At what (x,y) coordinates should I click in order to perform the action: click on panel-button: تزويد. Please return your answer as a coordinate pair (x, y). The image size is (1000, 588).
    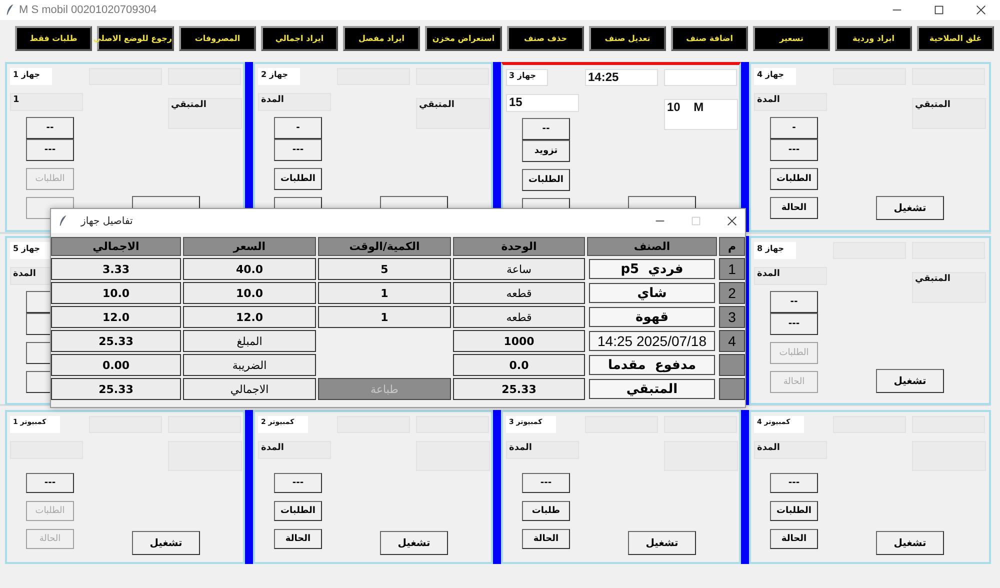
    Looking at the image, I should click on (546, 151).